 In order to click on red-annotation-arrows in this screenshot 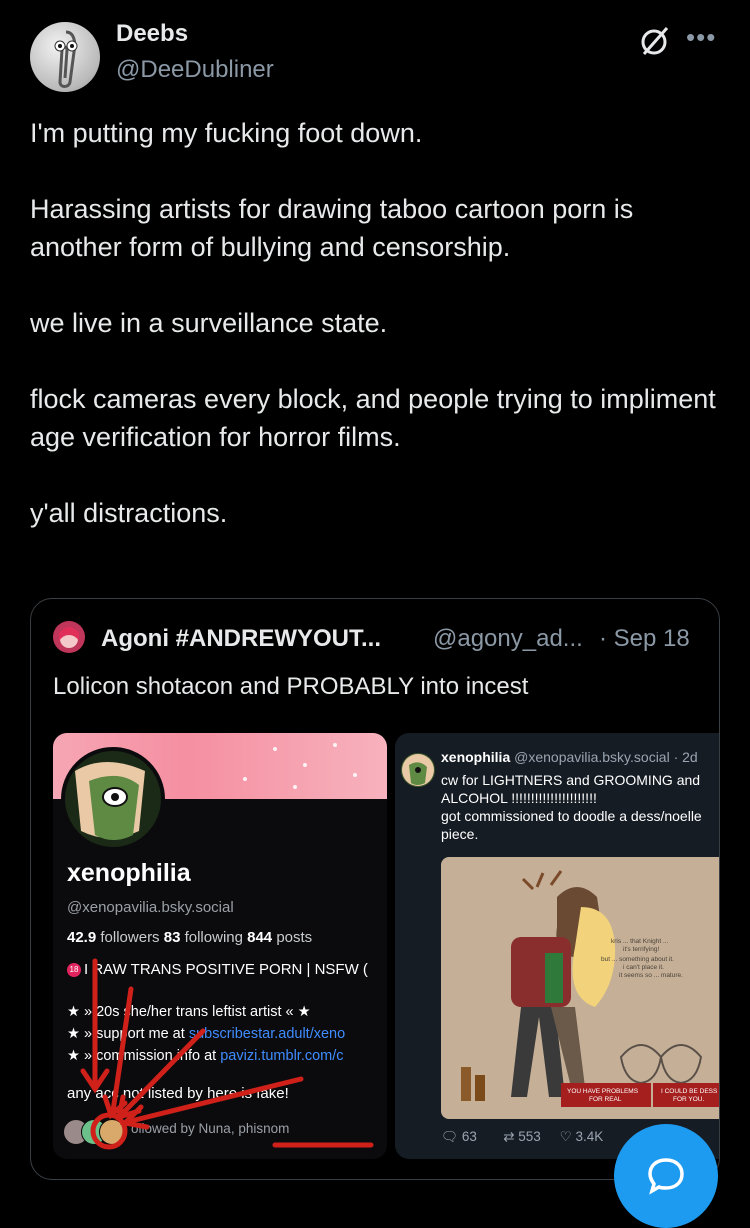, I will do `click(227, 1054)`.